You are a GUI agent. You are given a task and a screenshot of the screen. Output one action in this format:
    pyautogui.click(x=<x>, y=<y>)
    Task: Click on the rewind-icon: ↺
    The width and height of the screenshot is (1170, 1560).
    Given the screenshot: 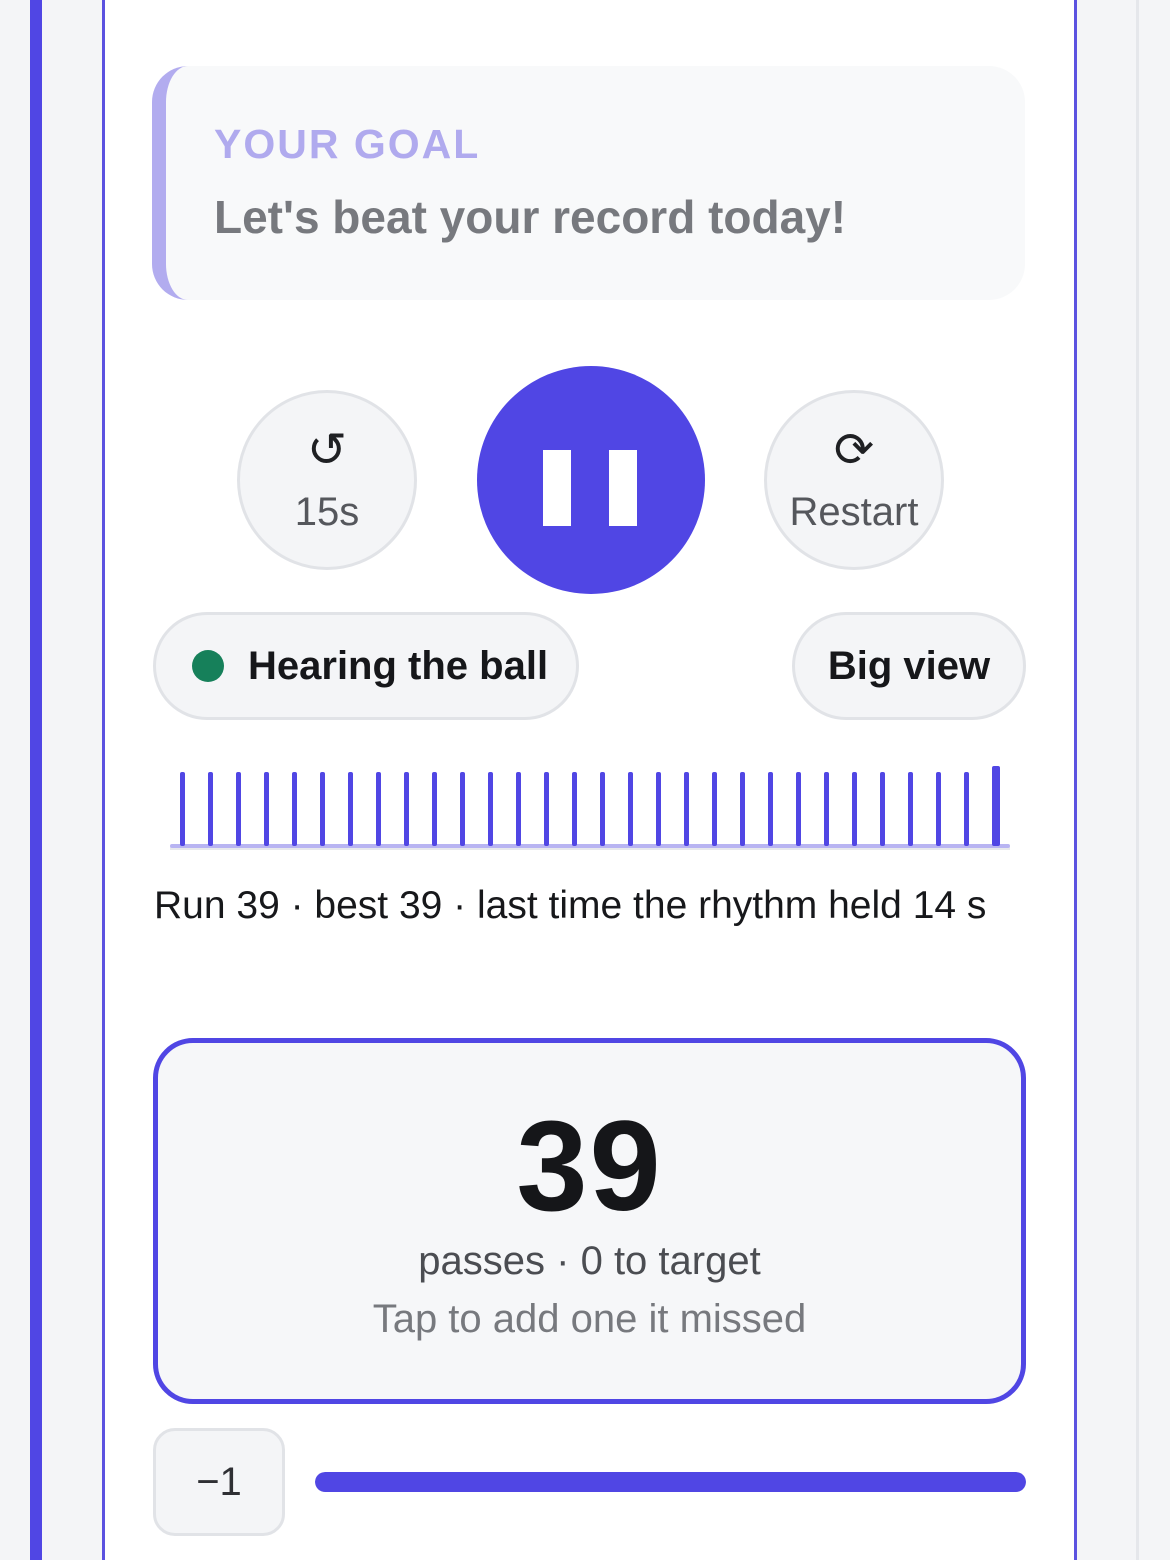 What is the action you would take?
    pyautogui.click(x=327, y=449)
    